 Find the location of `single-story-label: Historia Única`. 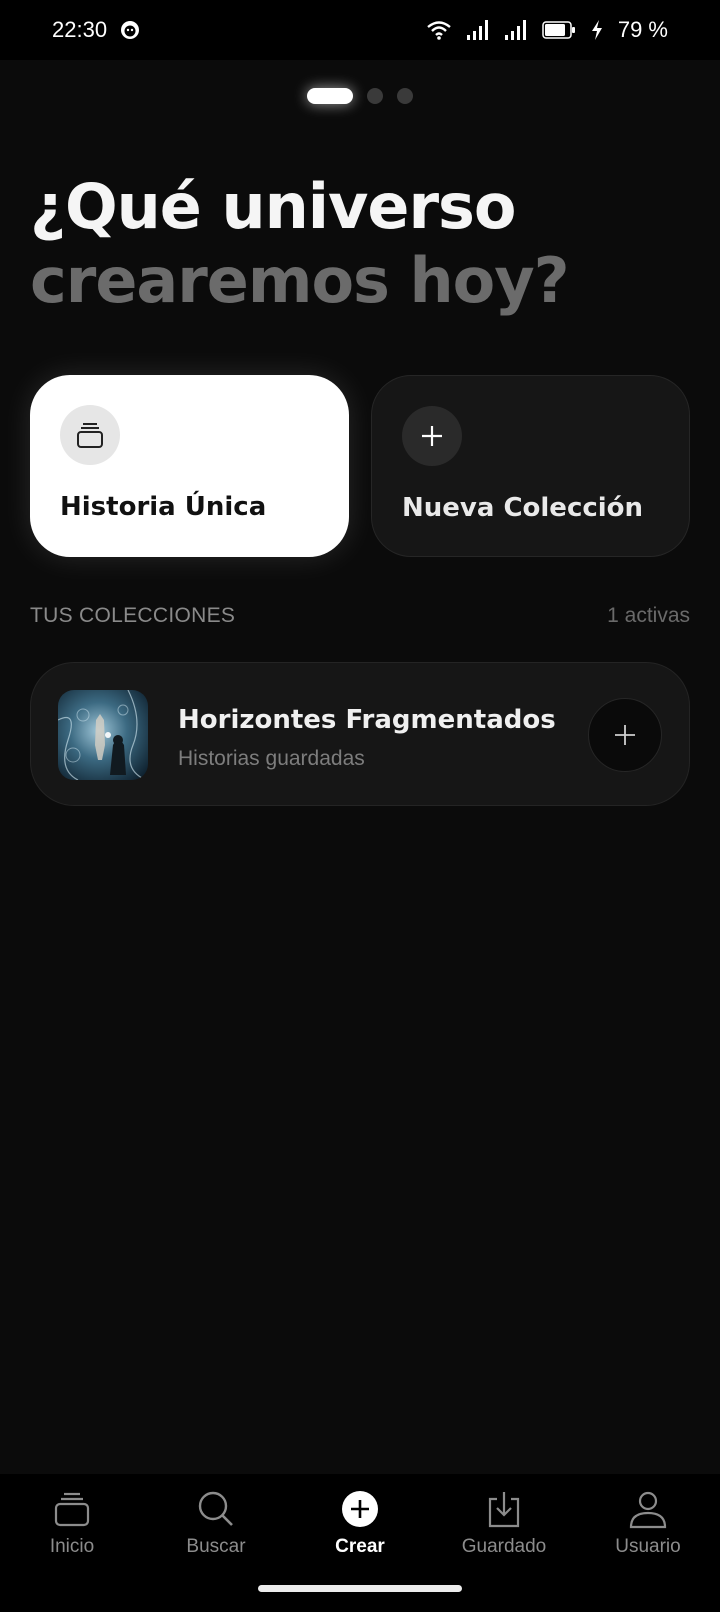

single-story-label: Historia Única is located at coordinates (163, 507).